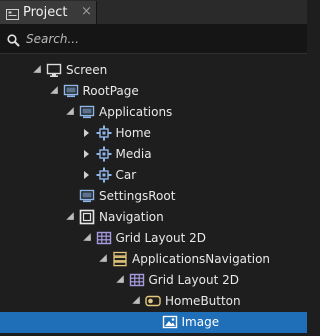 The height and width of the screenshot is (336, 320). What do you see at coordinates (153, 12) in the screenshot?
I see `tab-bar: Project ×` at bounding box center [153, 12].